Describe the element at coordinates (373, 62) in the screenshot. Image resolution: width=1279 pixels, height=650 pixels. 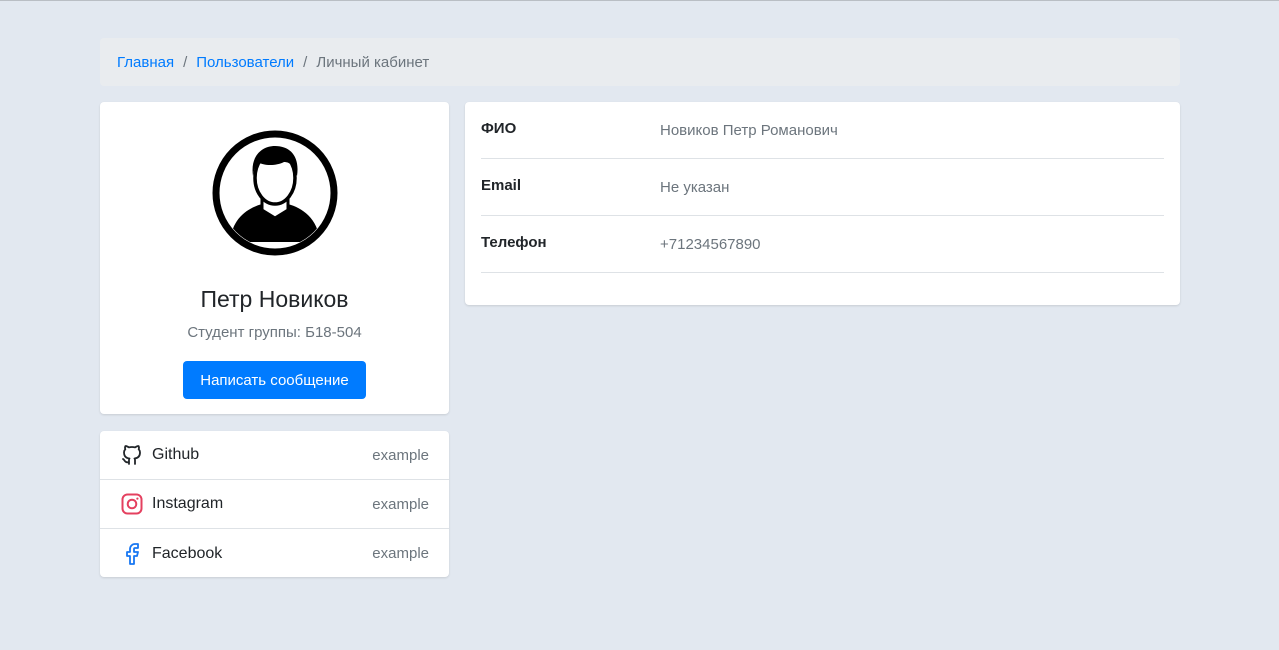
I see `breadcrumb-current: Личный кабинет` at that location.